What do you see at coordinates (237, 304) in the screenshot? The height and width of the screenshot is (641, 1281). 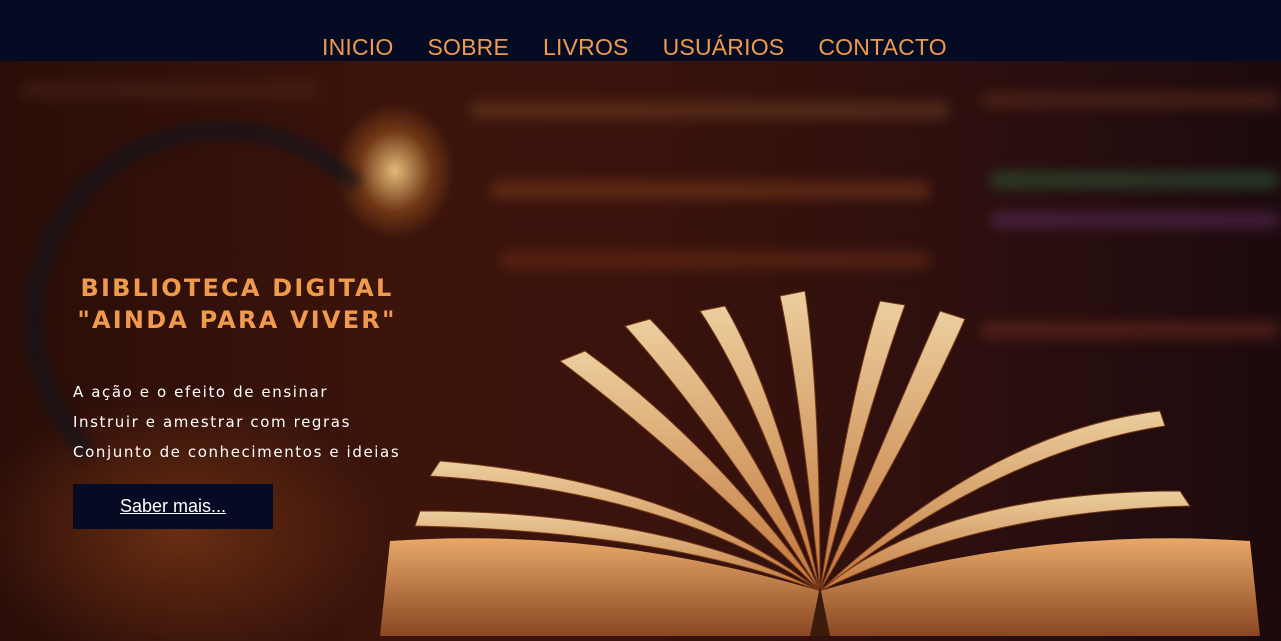 I see `hero-title: BIBLIOTECA DIGITAL "AINDA PARA VIVER"` at bounding box center [237, 304].